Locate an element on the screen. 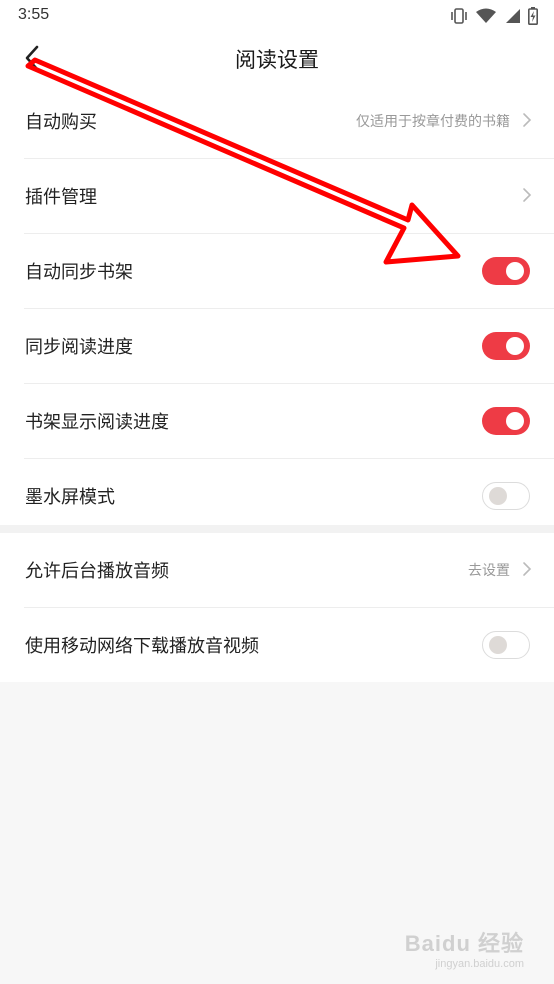 Image resolution: width=554 pixels, height=984 pixels. bookshelf-show-progress-toggle is located at coordinates (506, 421).